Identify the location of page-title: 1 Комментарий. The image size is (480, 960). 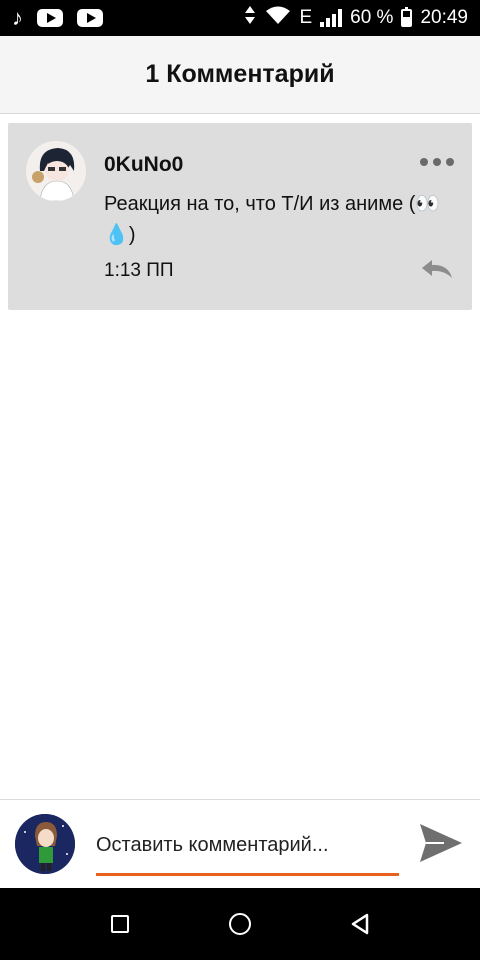
(240, 74).